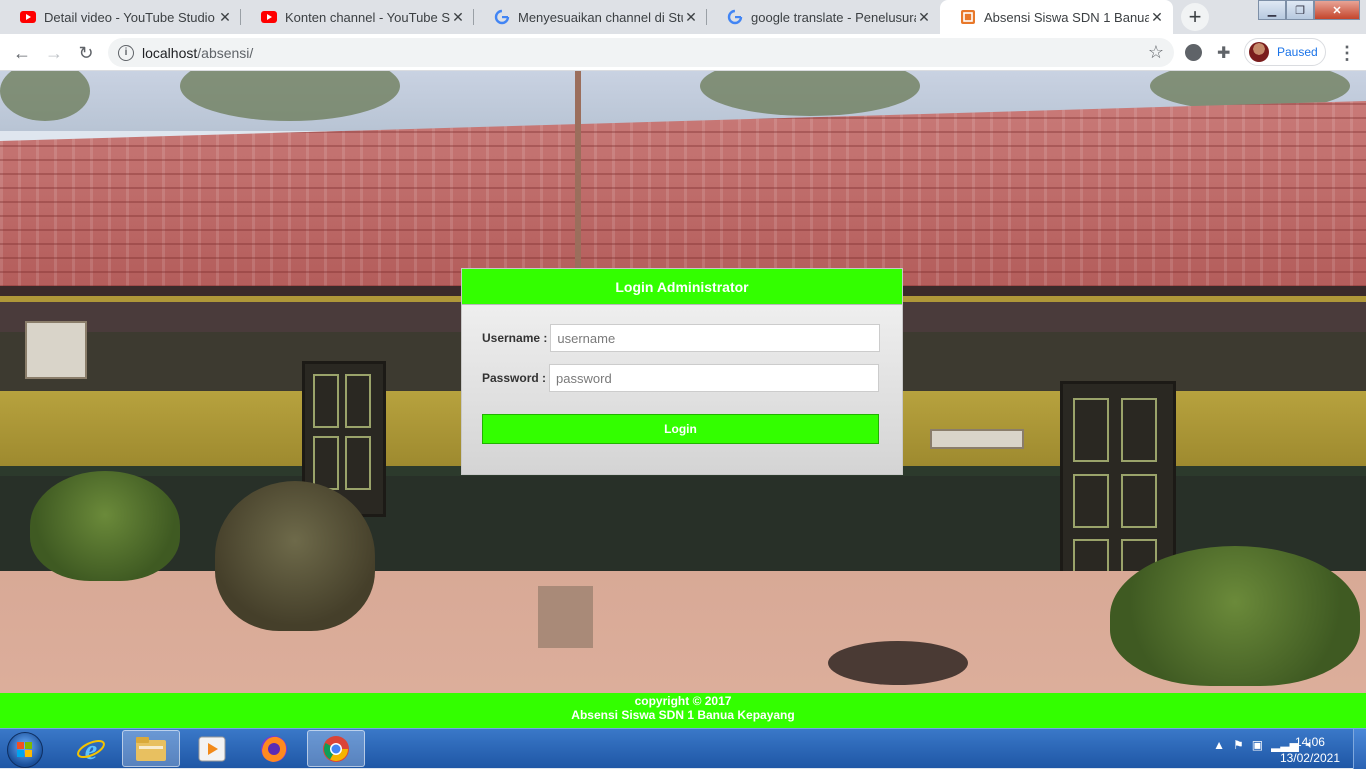  I want to click on site-icon, so click(968, 17).